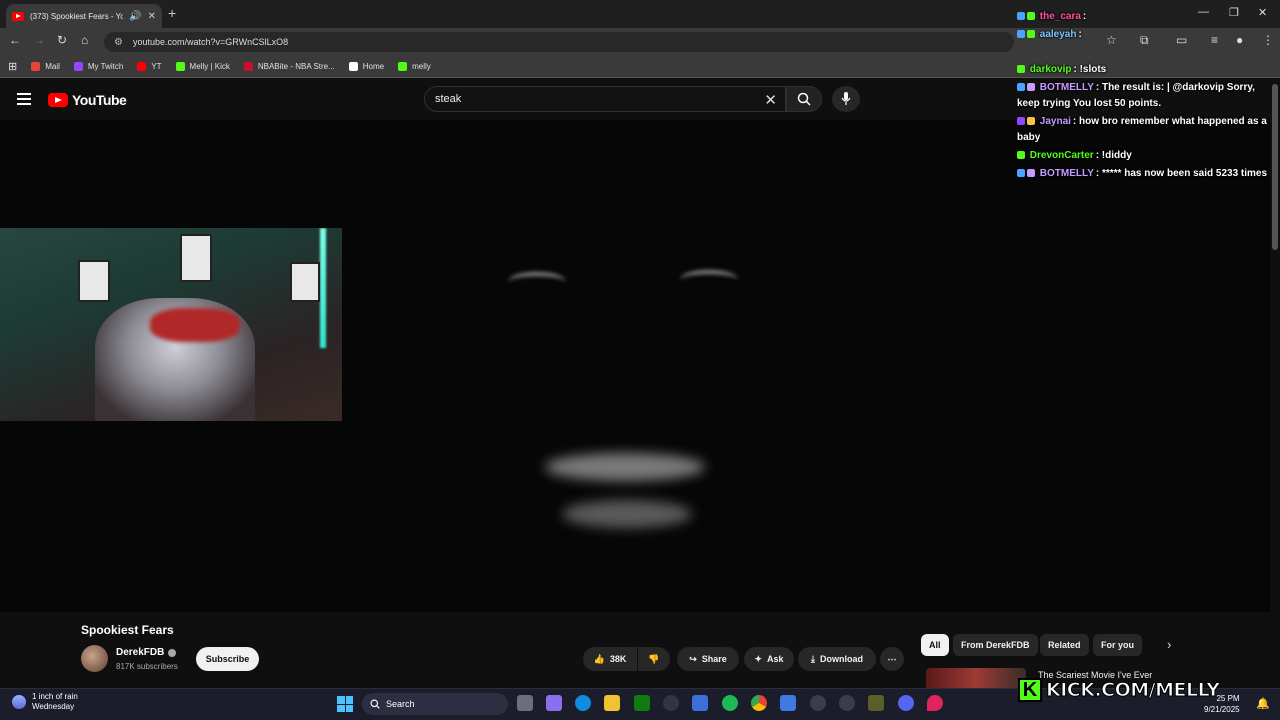 This screenshot has height=720, width=1280. Describe the element at coordinates (62, 40) in the screenshot. I see `reload-icon: ↻` at that location.